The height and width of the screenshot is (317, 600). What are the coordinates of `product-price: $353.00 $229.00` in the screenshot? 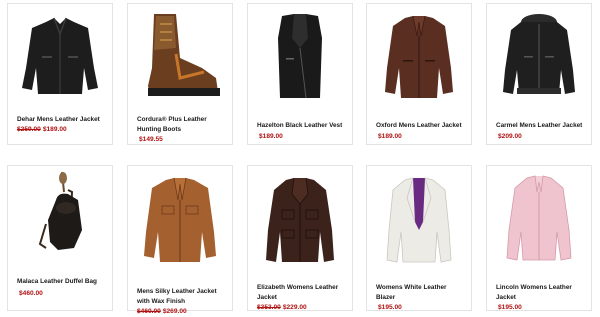 It's located at (302, 308).